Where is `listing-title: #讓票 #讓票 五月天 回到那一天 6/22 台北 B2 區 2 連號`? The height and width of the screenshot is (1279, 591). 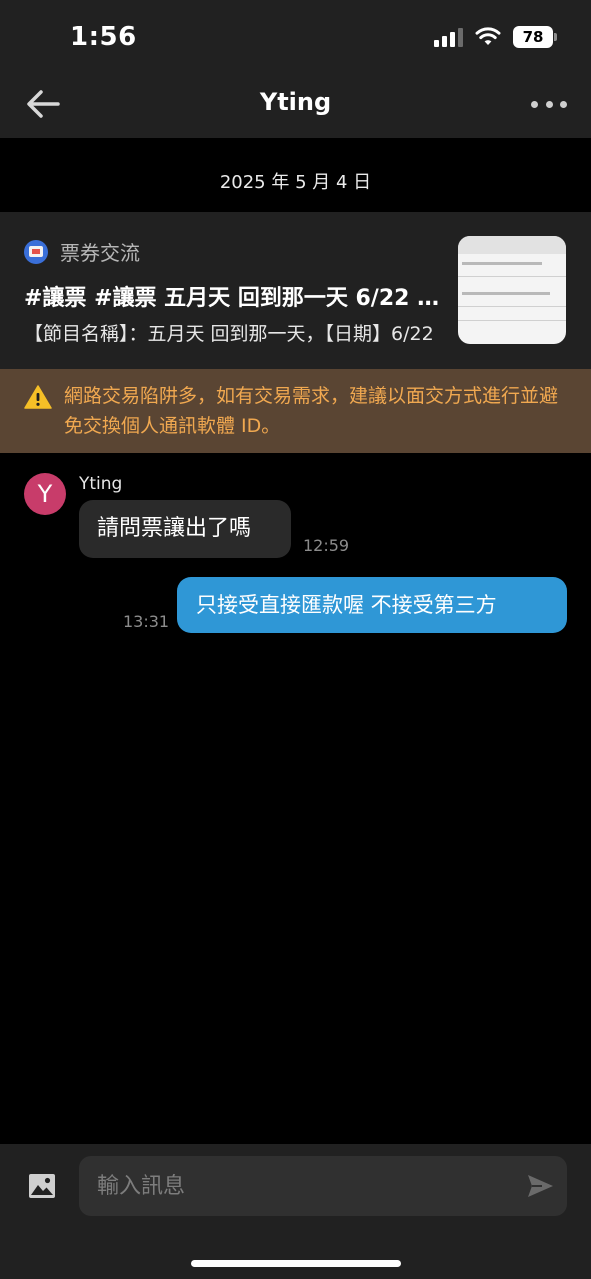 listing-title: #讓票 #讓票 五月天 回到那一天 6/22 台北 B2 區 2 連號 is located at coordinates (234, 298).